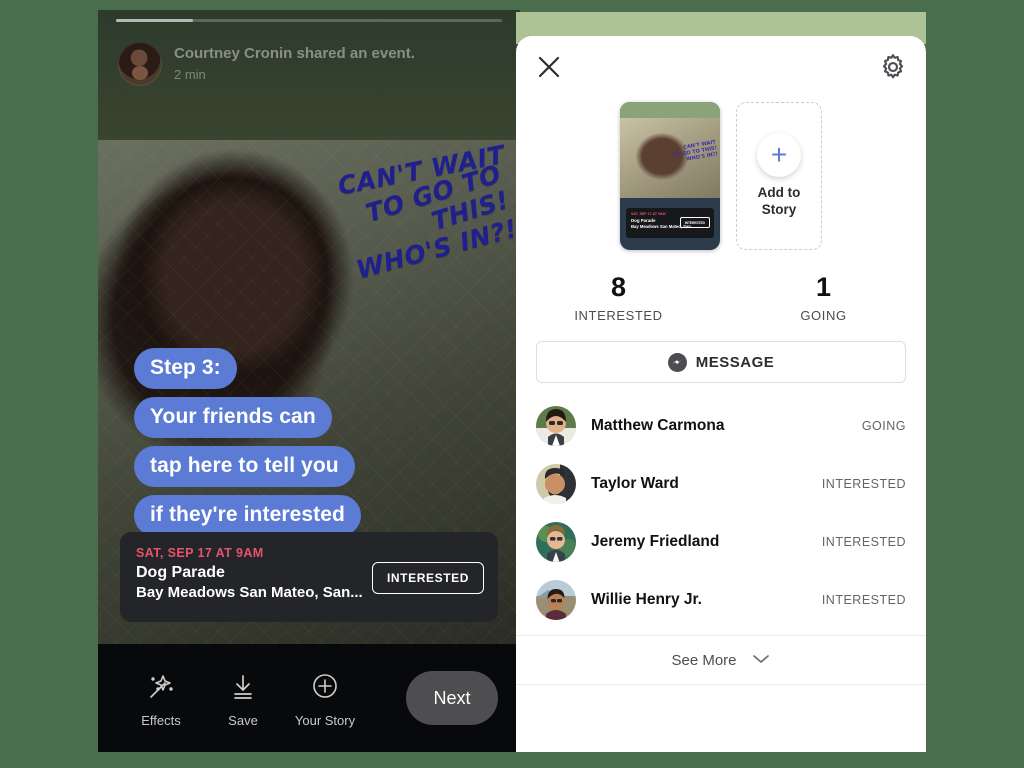 This screenshot has height=768, width=1024. I want to click on attendee-name: Willie Henry Jr., so click(646, 599).